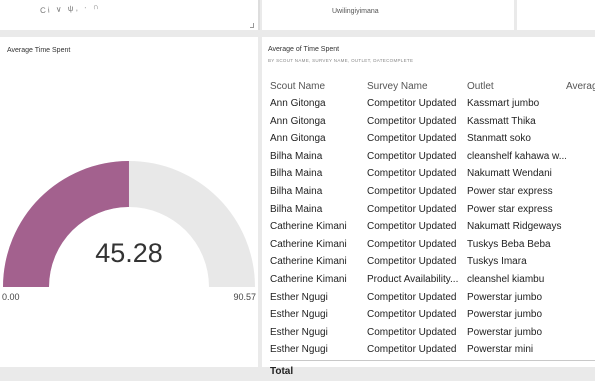 Image resolution: width=595 pixels, height=381 pixels. I want to click on top-mid-visual-text: Uwilingiyimana, so click(355, 11).